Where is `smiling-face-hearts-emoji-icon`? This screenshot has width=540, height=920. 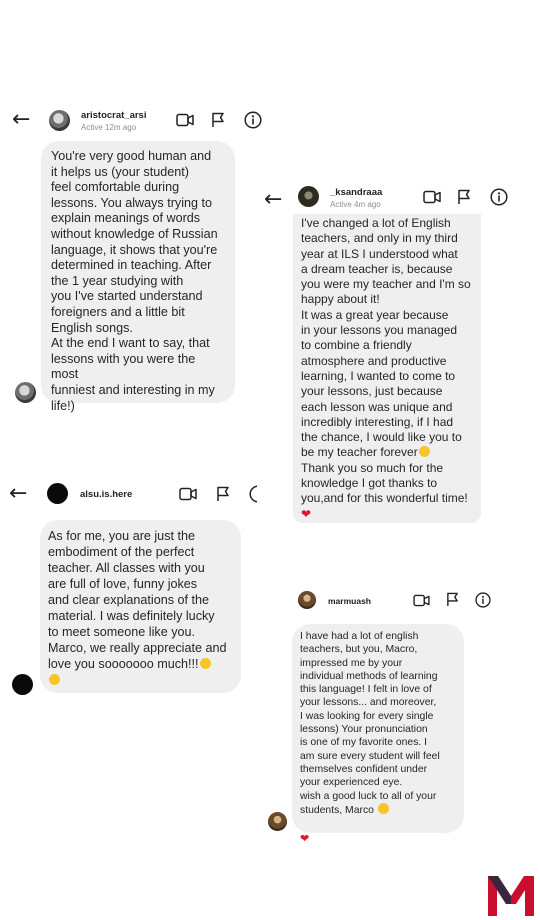 smiling-face-hearts-emoji-icon is located at coordinates (54, 679).